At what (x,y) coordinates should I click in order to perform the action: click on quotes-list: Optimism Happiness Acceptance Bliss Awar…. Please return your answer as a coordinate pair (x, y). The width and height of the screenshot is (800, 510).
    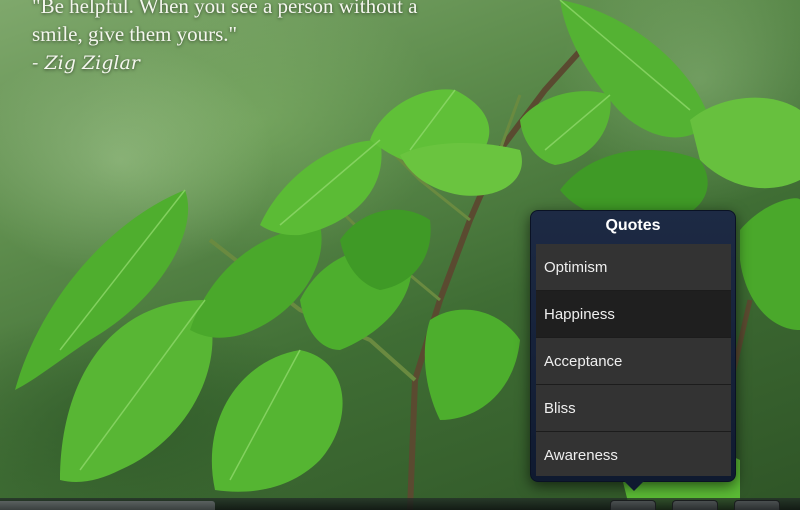
    Looking at the image, I should click on (633, 360).